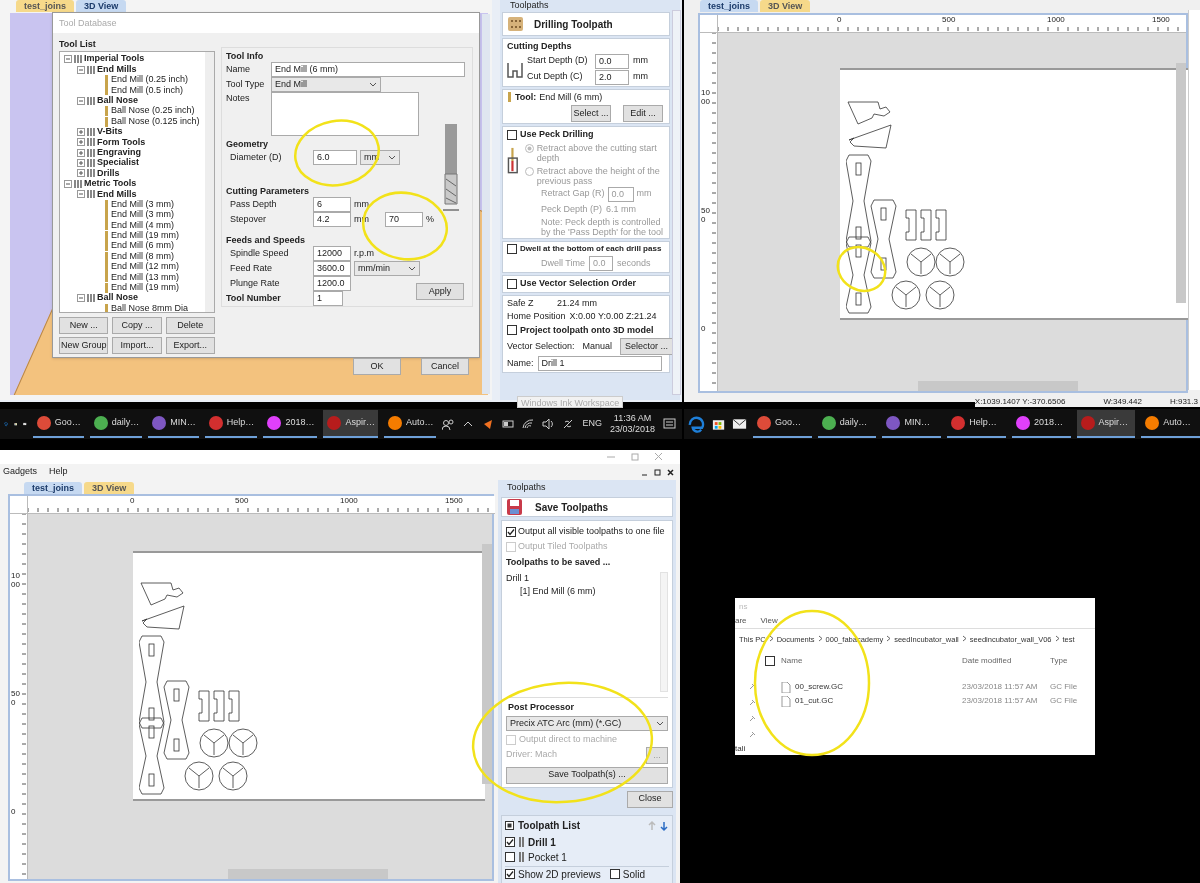 Image resolution: width=1200 pixels, height=883 pixels. I want to click on clock-time: 11:36 AM, so click(632, 418).